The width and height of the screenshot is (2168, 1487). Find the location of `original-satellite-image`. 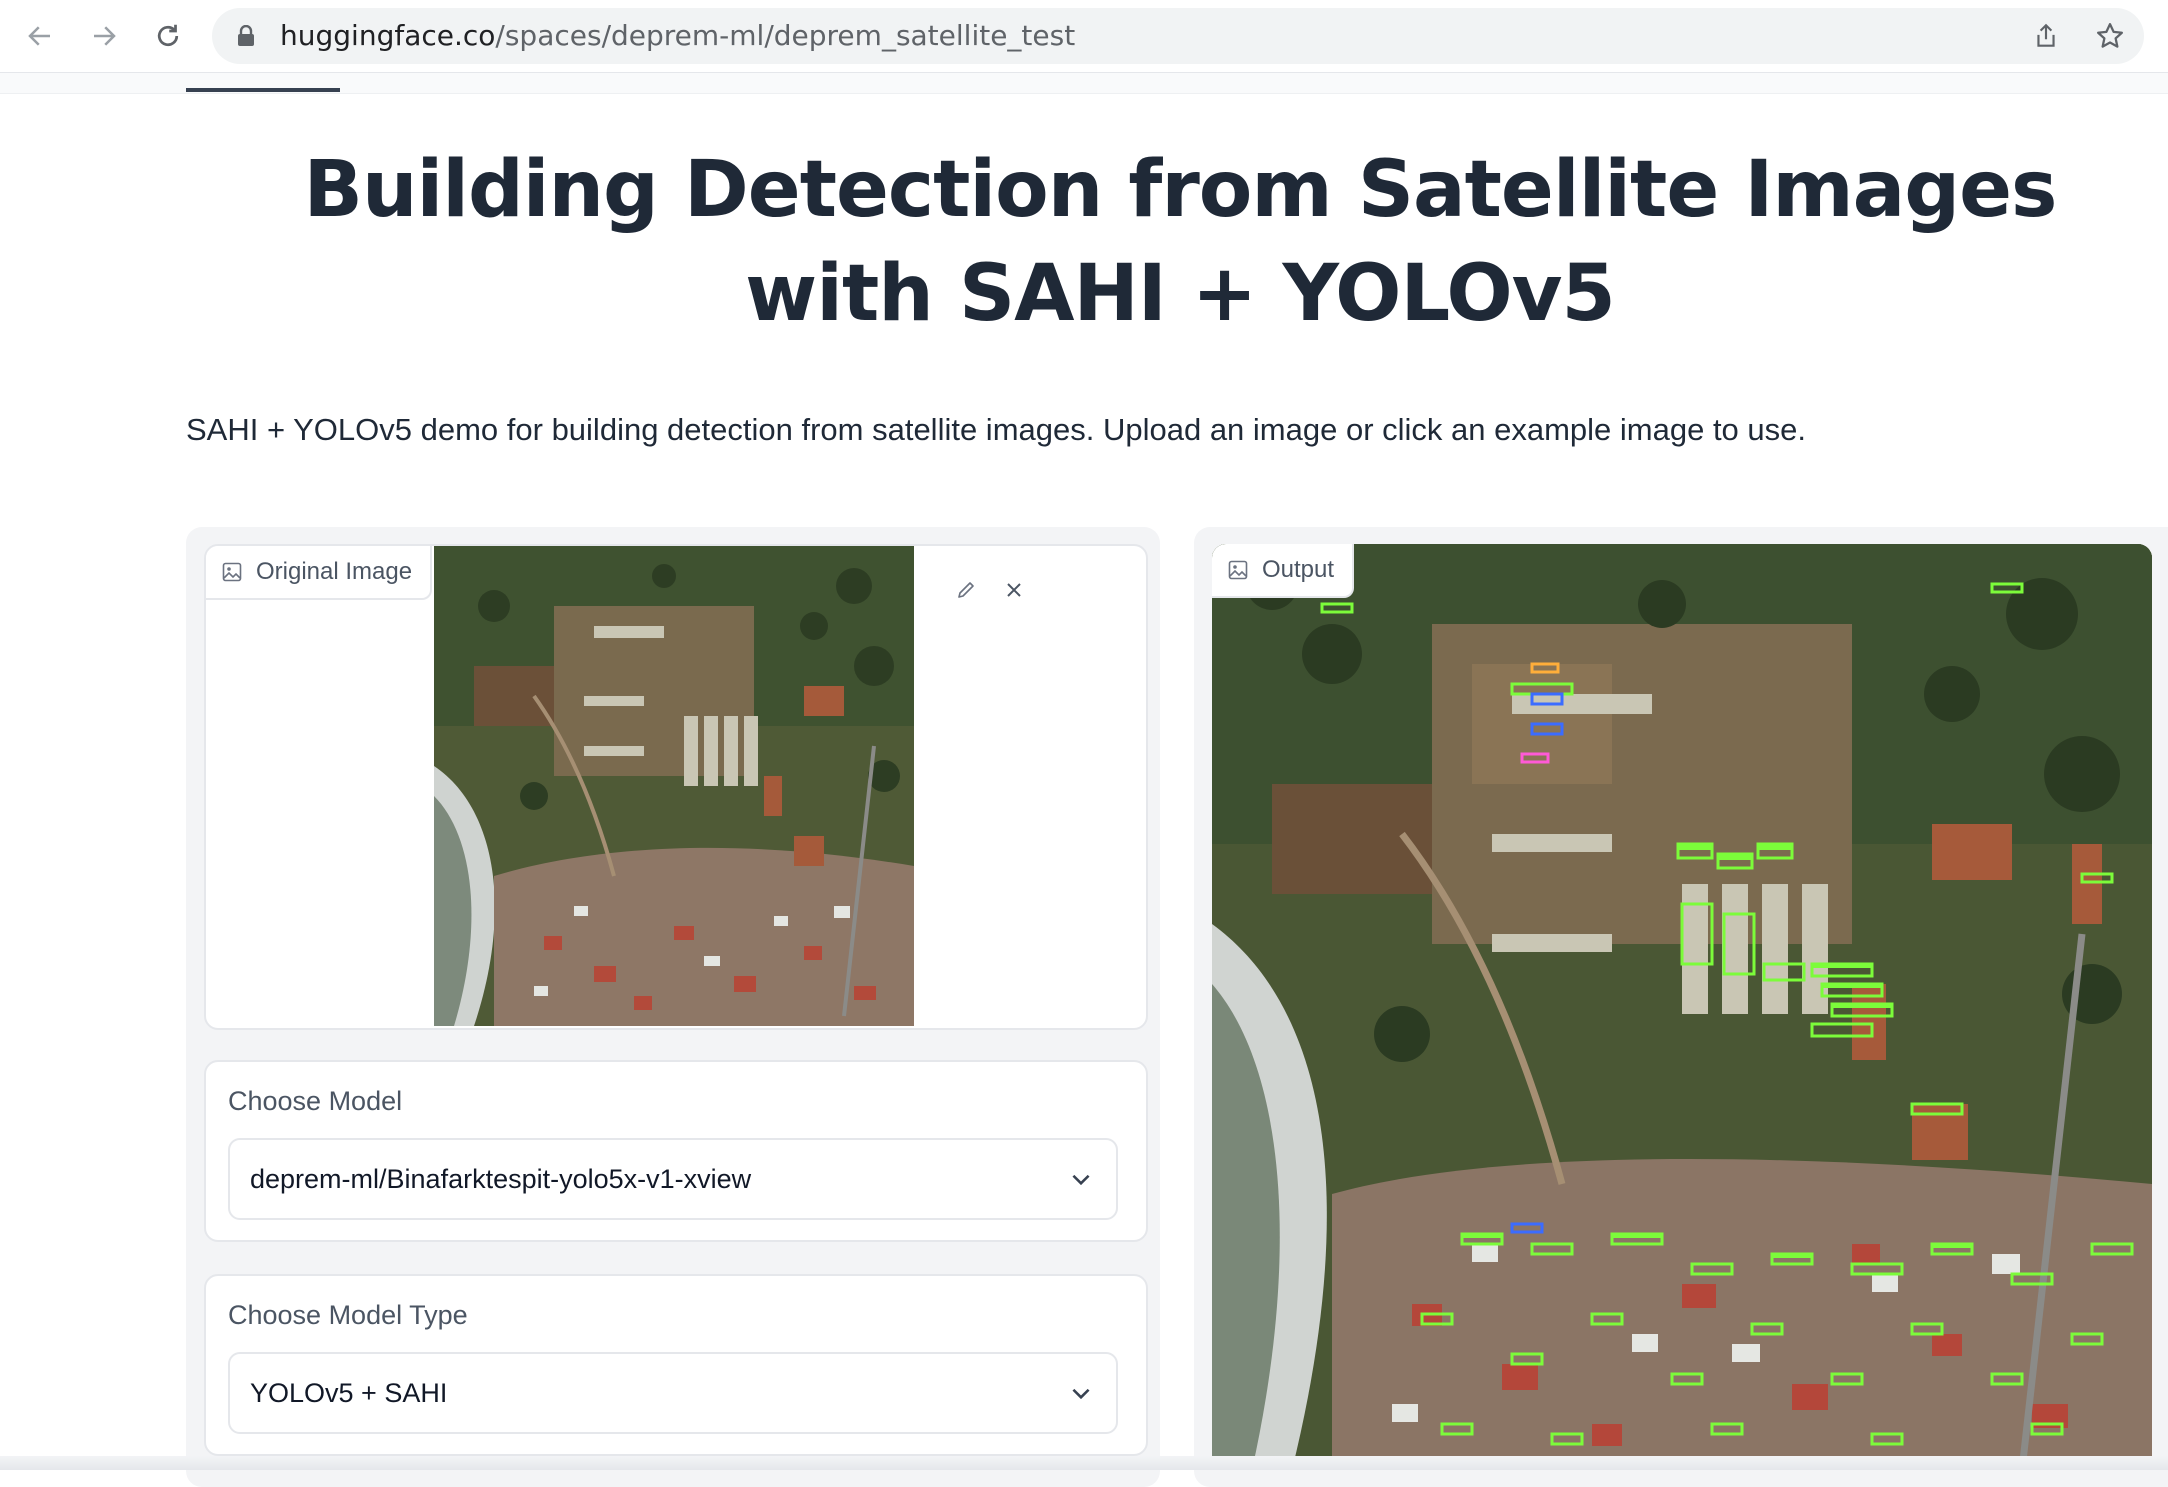

original-satellite-image is located at coordinates (674, 786).